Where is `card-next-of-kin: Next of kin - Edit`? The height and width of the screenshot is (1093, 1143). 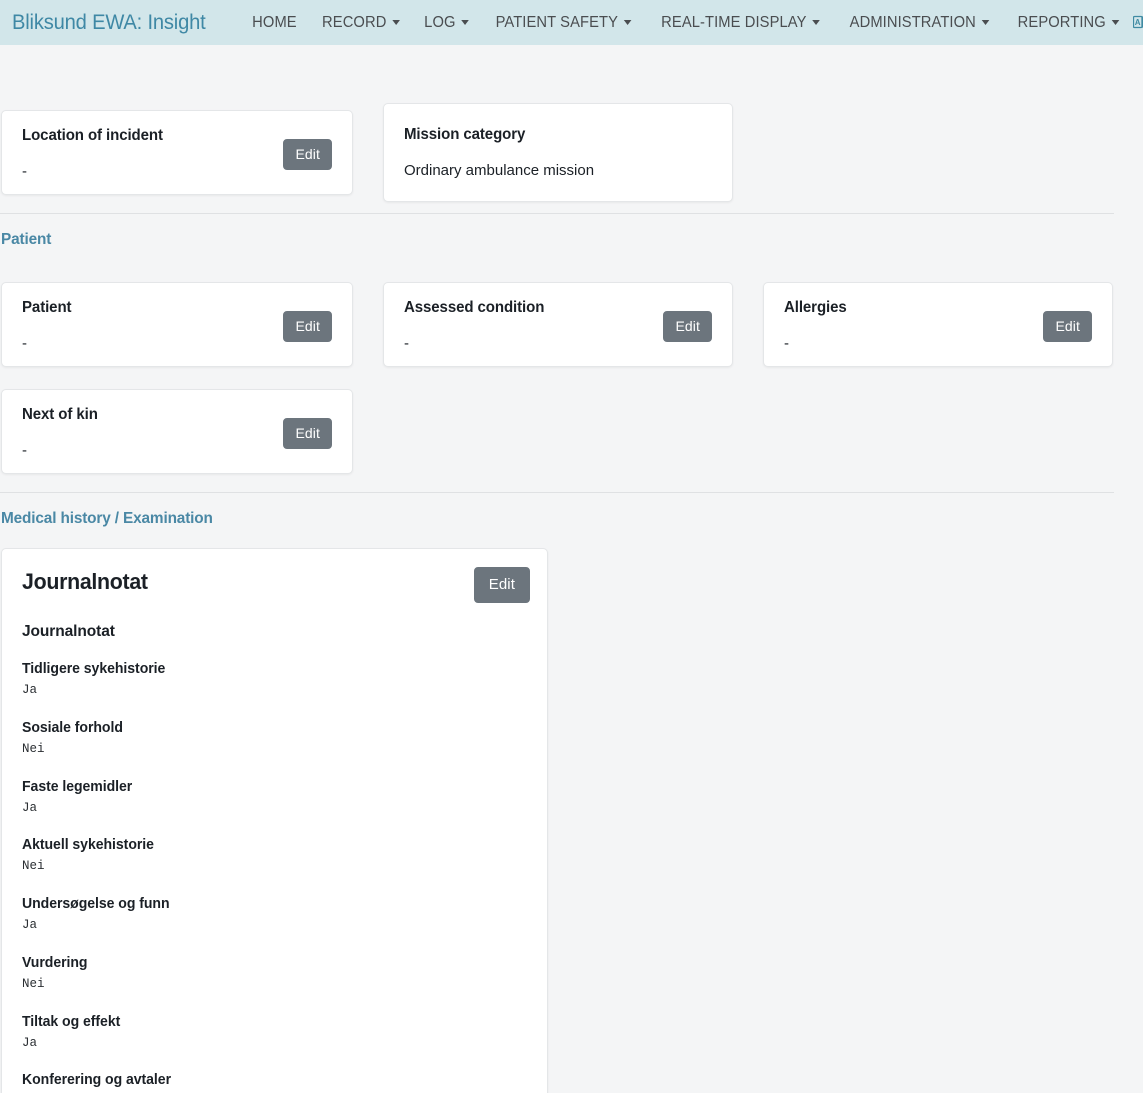 card-next-of-kin: Next of kin - Edit is located at coordinates (177, 431).